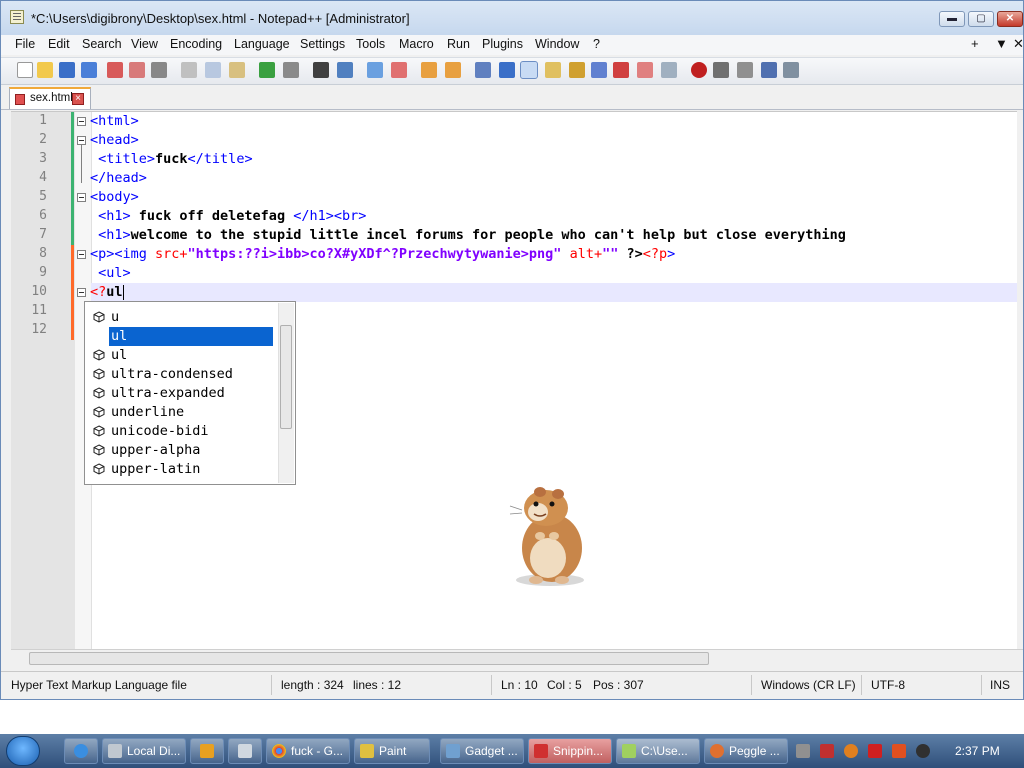 The width and height of the screenshot is (1024, 768). Describe the element at coordinates (182, 431) in the screenshot. I see `autocomplete-item: unicode-bidi` at that location.